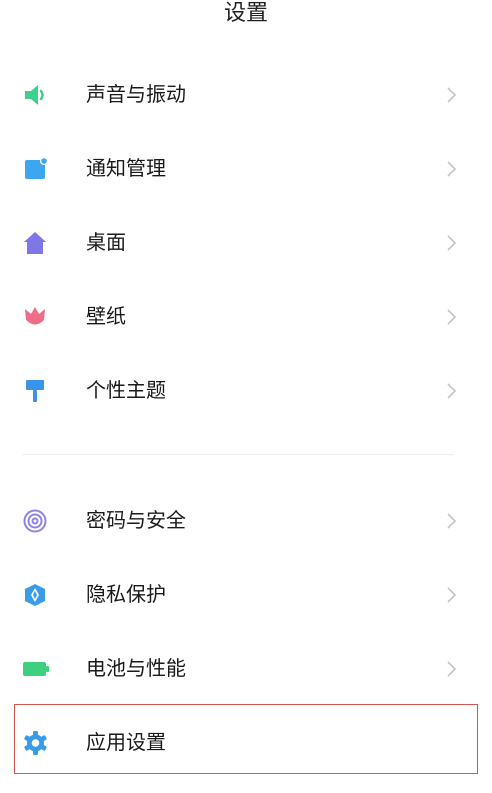  Describe the element at coordinates (34, 95) in the screenshot. I see `speaker-icon` at that location.